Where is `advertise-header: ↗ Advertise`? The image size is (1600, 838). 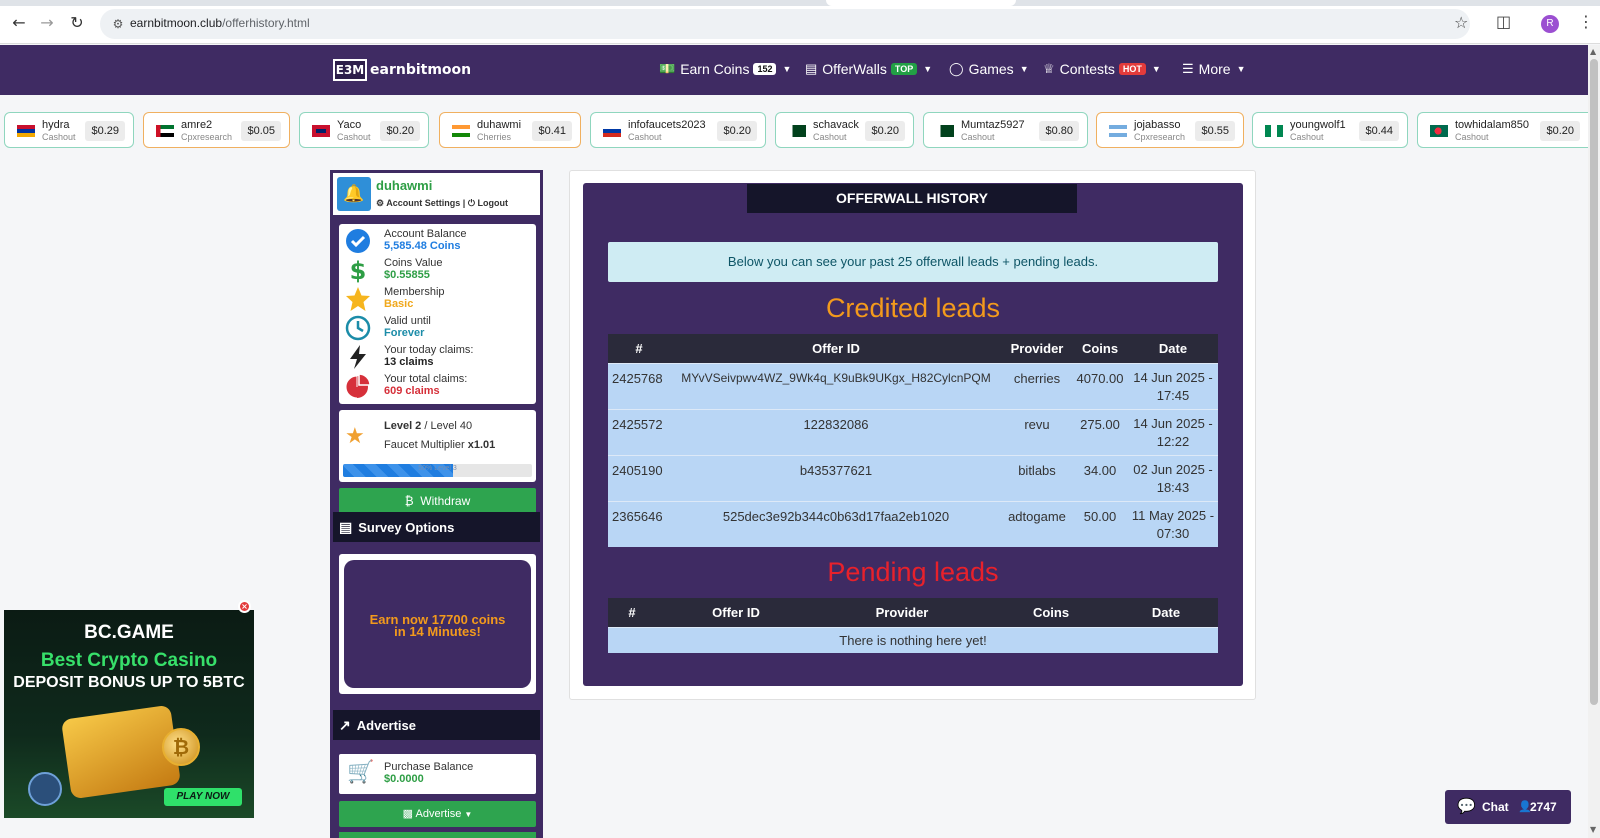 advertise-header: ↗ Advertise is located at coordinates (436, 725).